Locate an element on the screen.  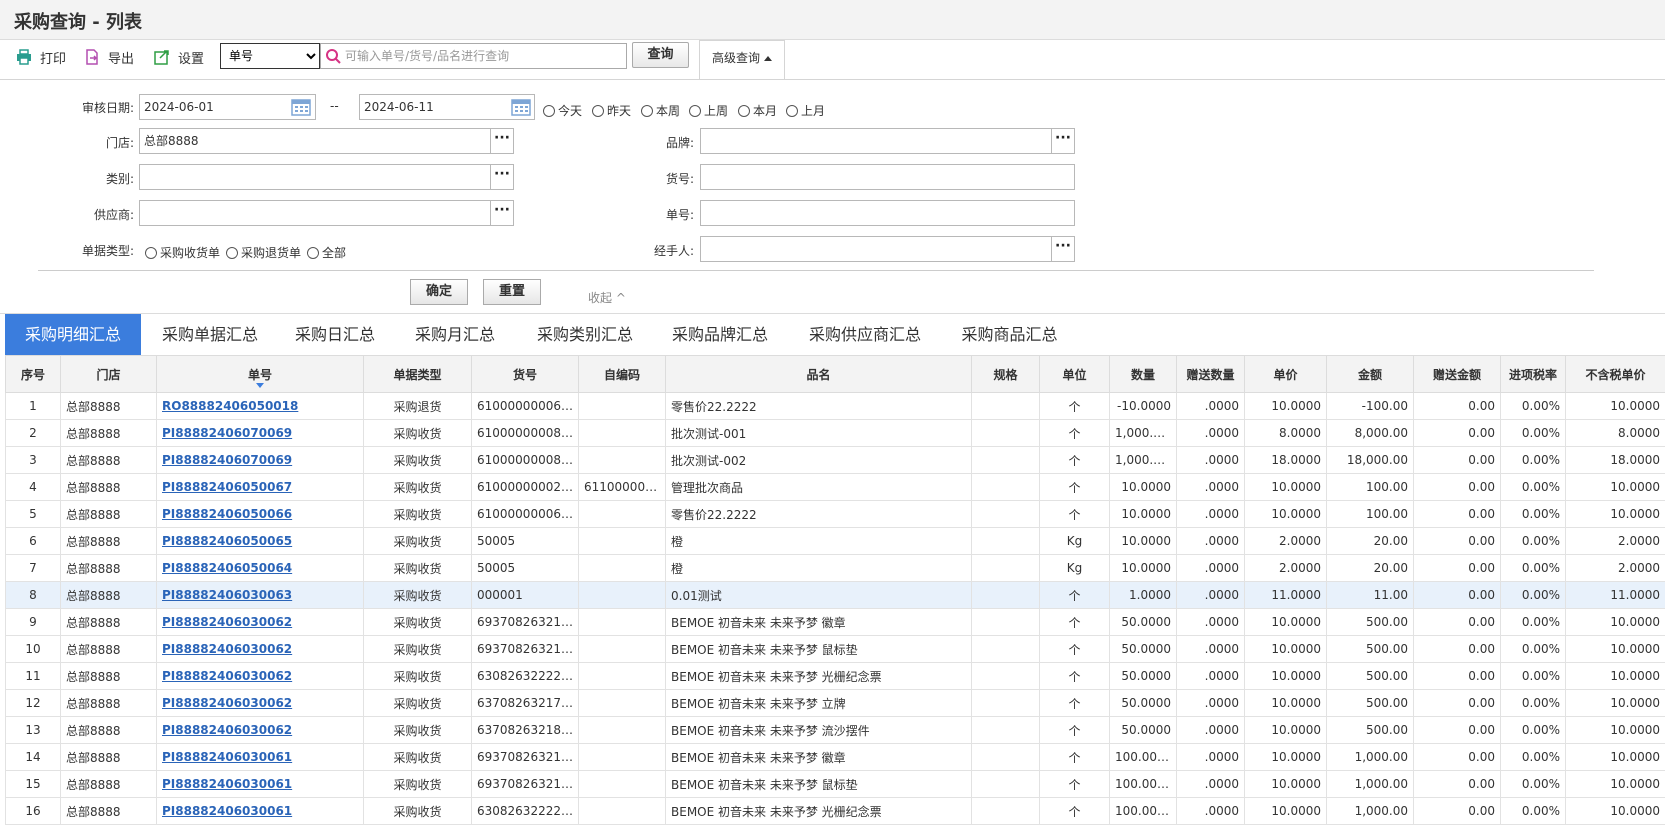
cell-spec is located at coordinates (1006, 703).